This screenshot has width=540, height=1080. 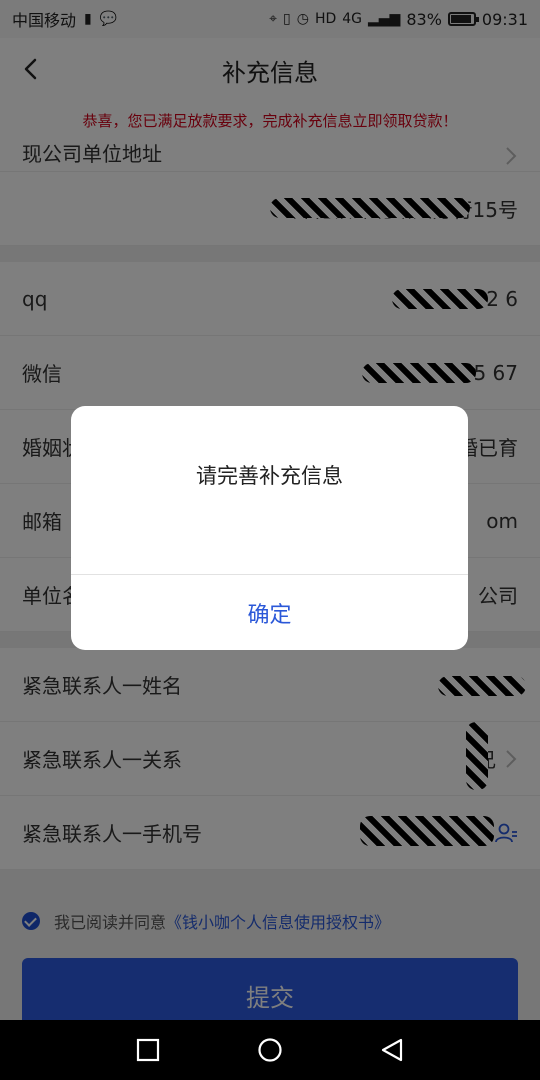 I want to click on recent-apps-icon, so click(x=148, y=1050).